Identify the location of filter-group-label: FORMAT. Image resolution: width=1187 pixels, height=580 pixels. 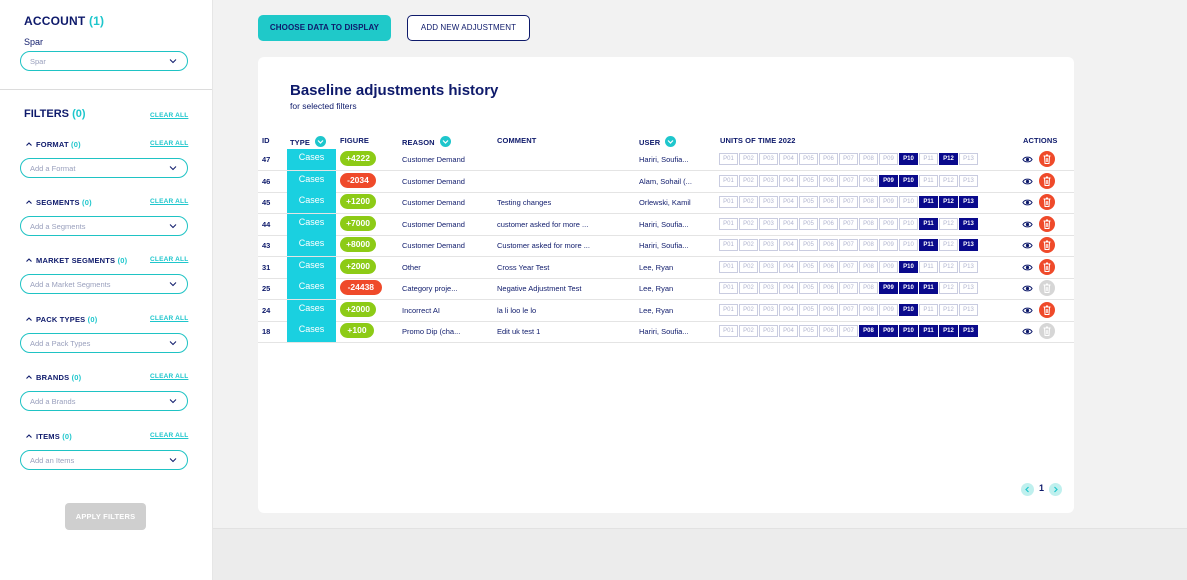
(52, 144).